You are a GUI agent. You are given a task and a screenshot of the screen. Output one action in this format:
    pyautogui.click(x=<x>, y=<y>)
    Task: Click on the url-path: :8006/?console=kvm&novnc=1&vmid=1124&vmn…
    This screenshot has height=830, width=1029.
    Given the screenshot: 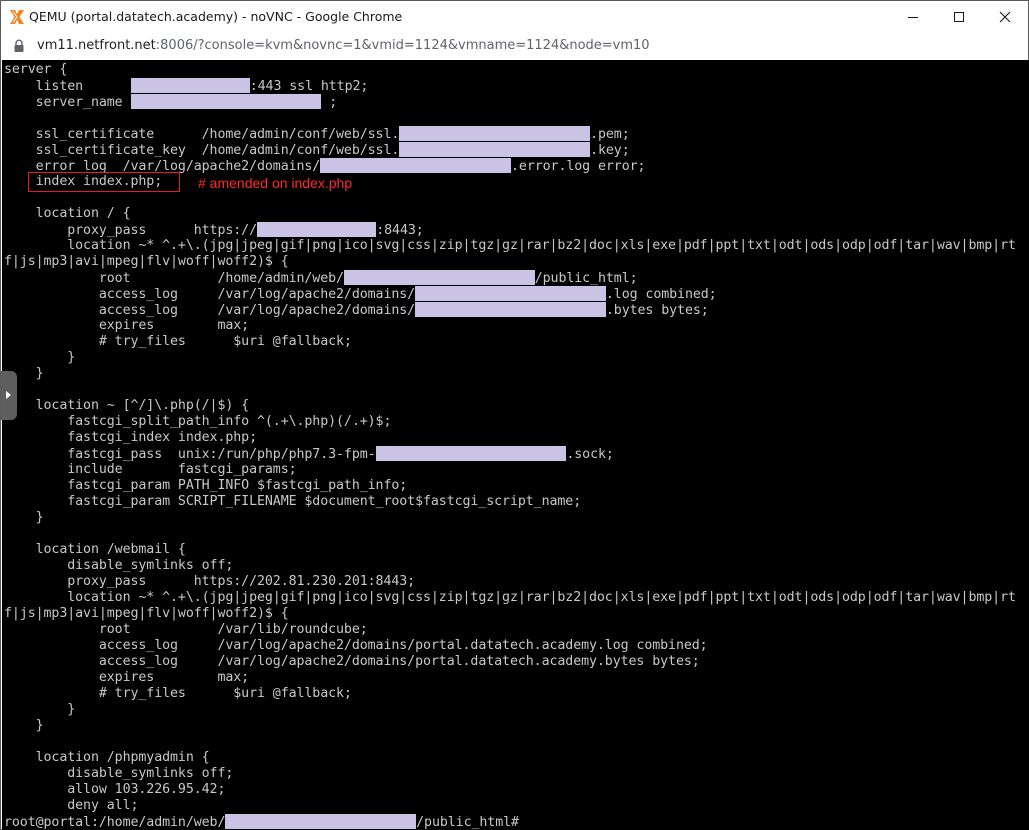 What is the action you would take?
    pyautogui.click(x=402, y=45)
    